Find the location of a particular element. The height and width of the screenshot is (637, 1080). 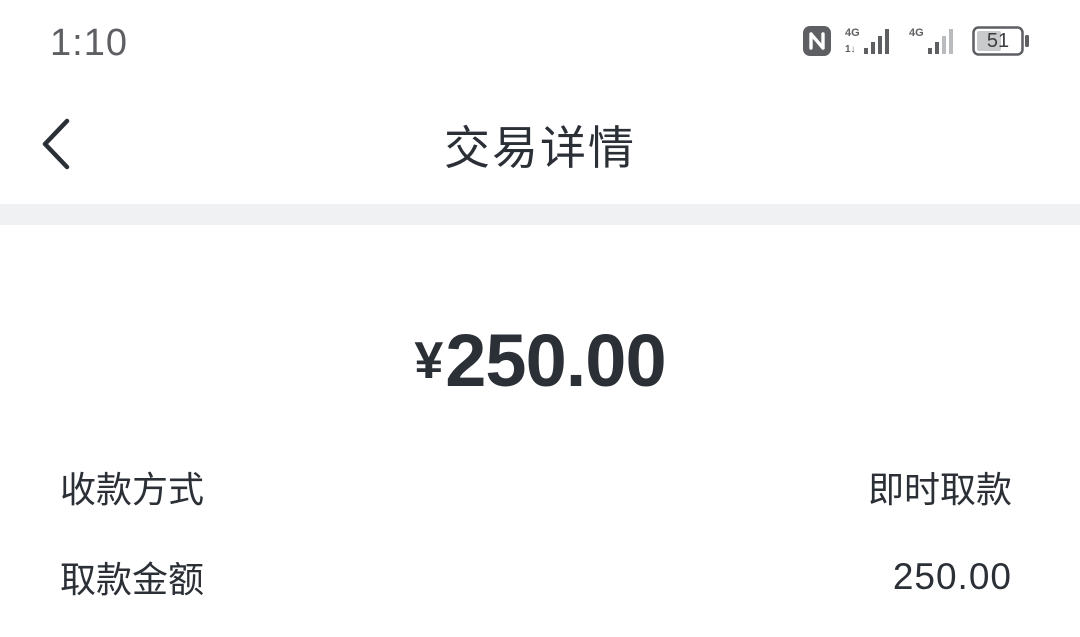

detail-row-withdraw-amount: 取款金额 250.00 is located at coordinates (536, 577).